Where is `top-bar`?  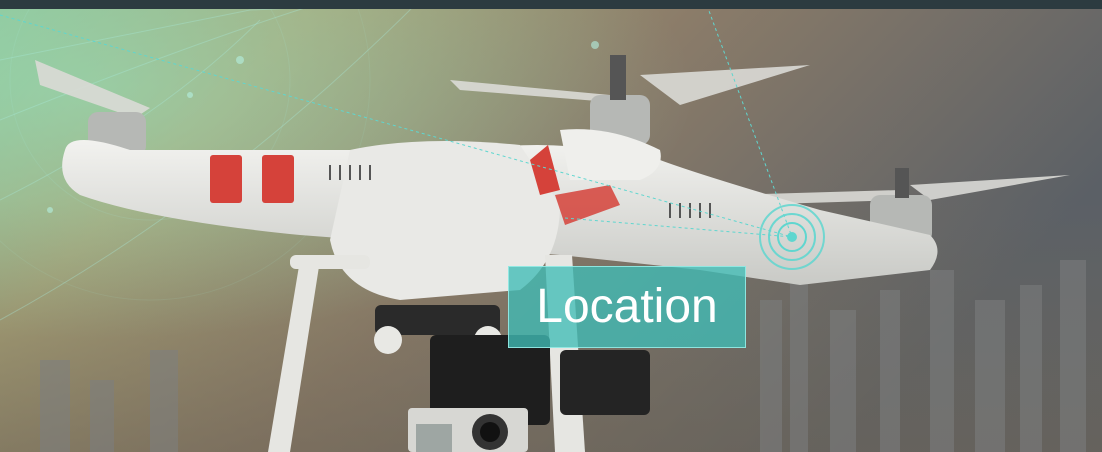 top-bar is located at coordinates (551, 4).